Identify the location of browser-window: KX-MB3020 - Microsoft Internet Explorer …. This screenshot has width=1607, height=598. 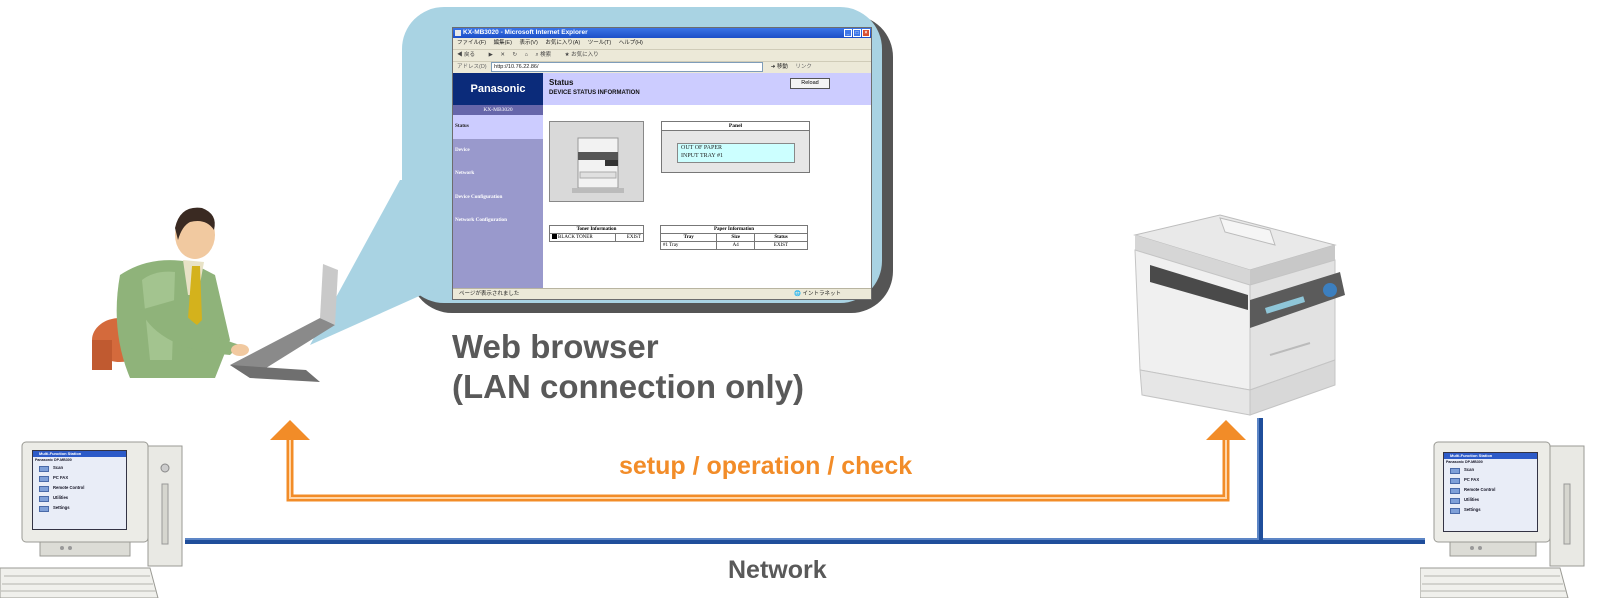
(662, 163).